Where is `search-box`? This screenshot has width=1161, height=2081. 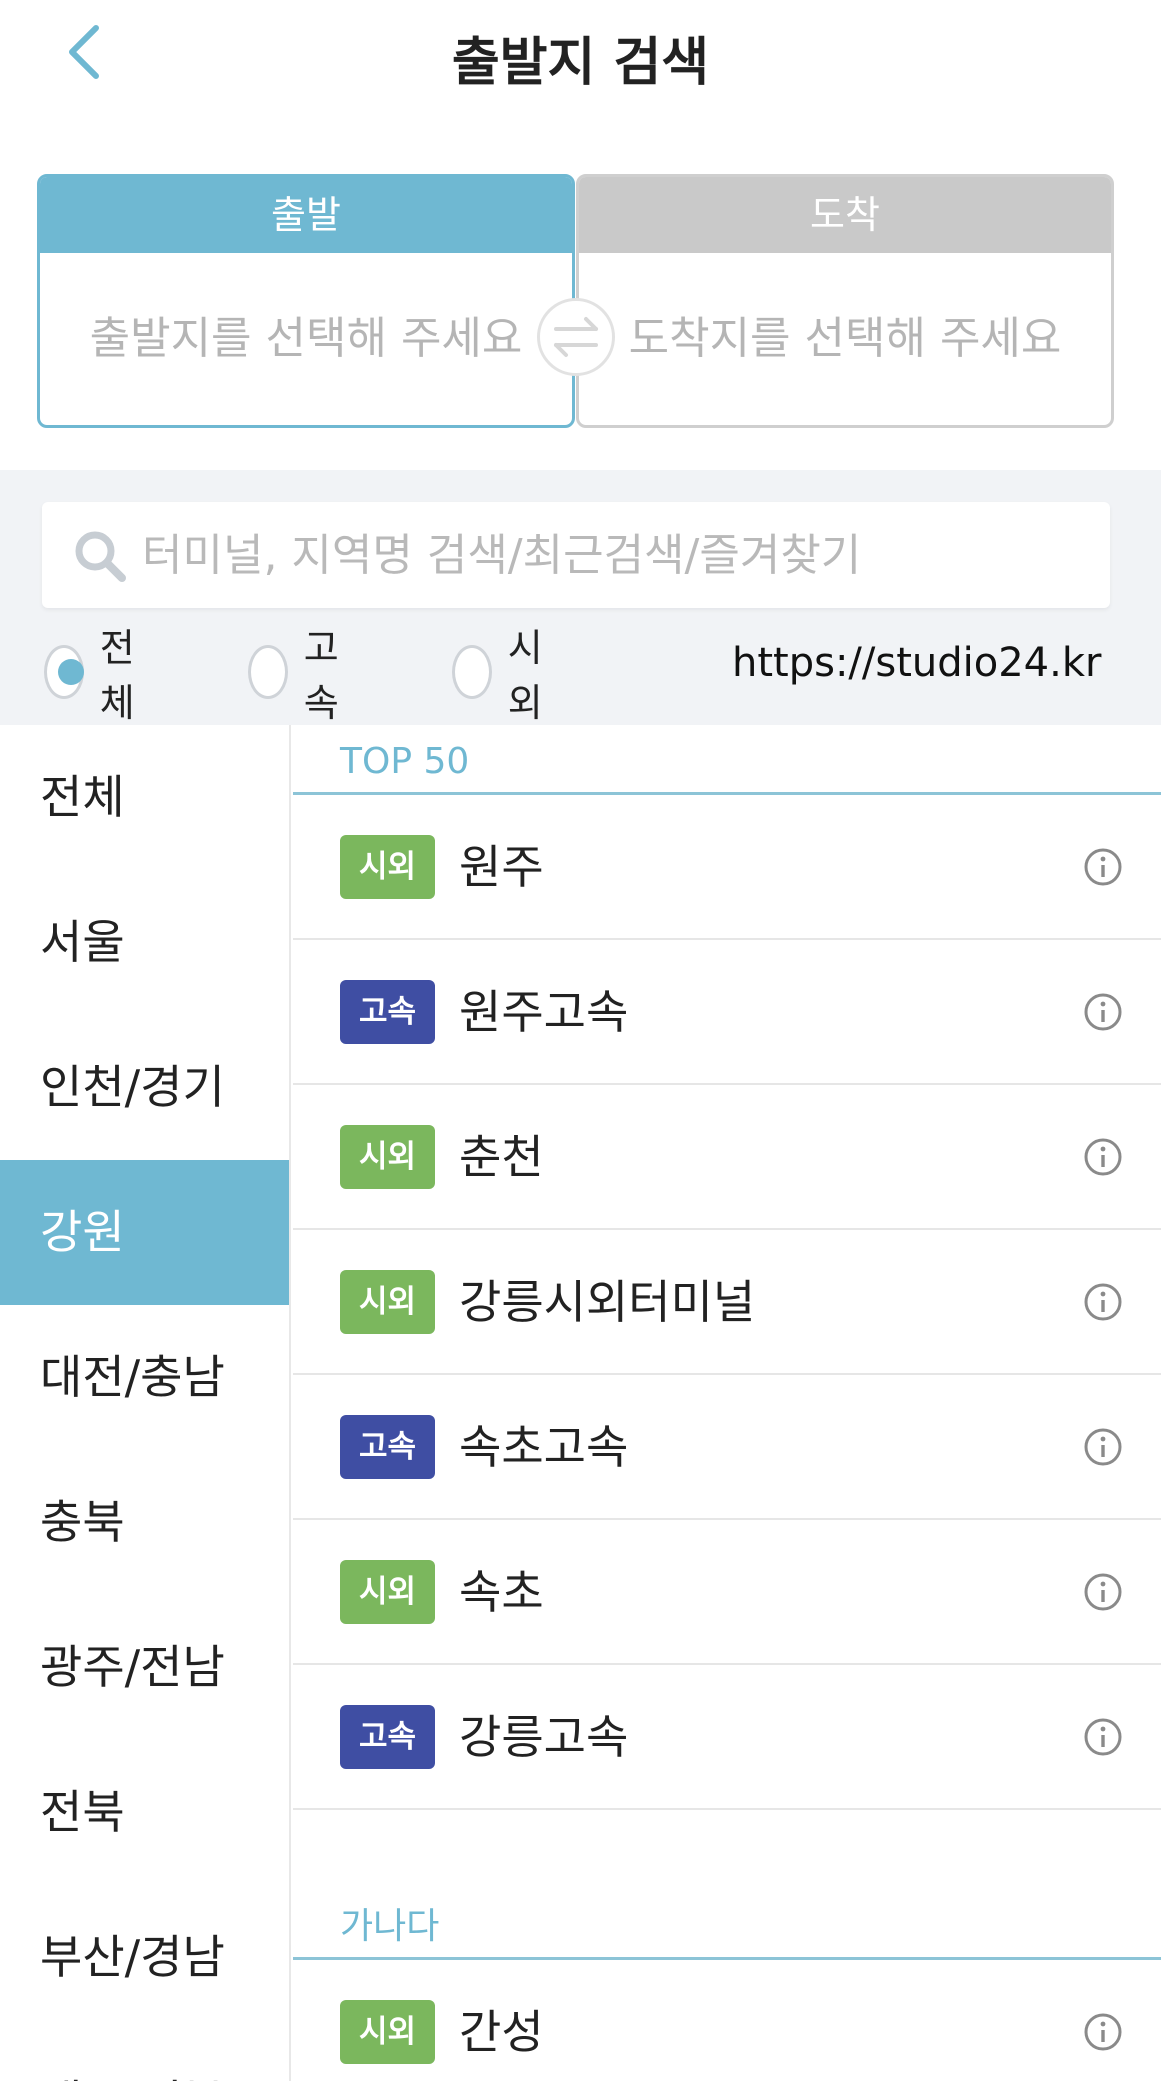
search-box is located at coordinates (576, 555).